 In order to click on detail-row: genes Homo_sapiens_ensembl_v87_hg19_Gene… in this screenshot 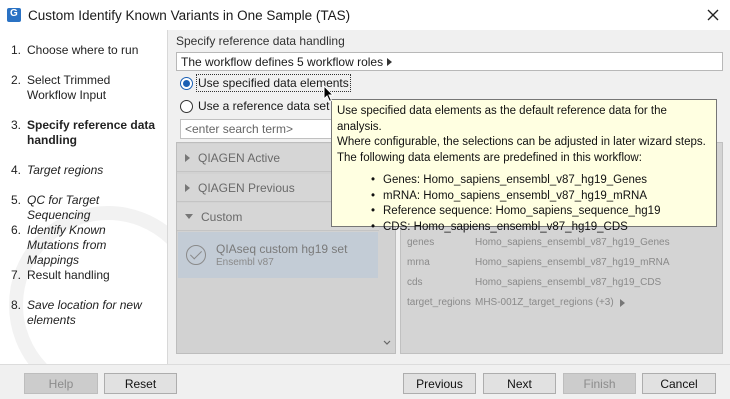, I will do `click(538, 242)`.